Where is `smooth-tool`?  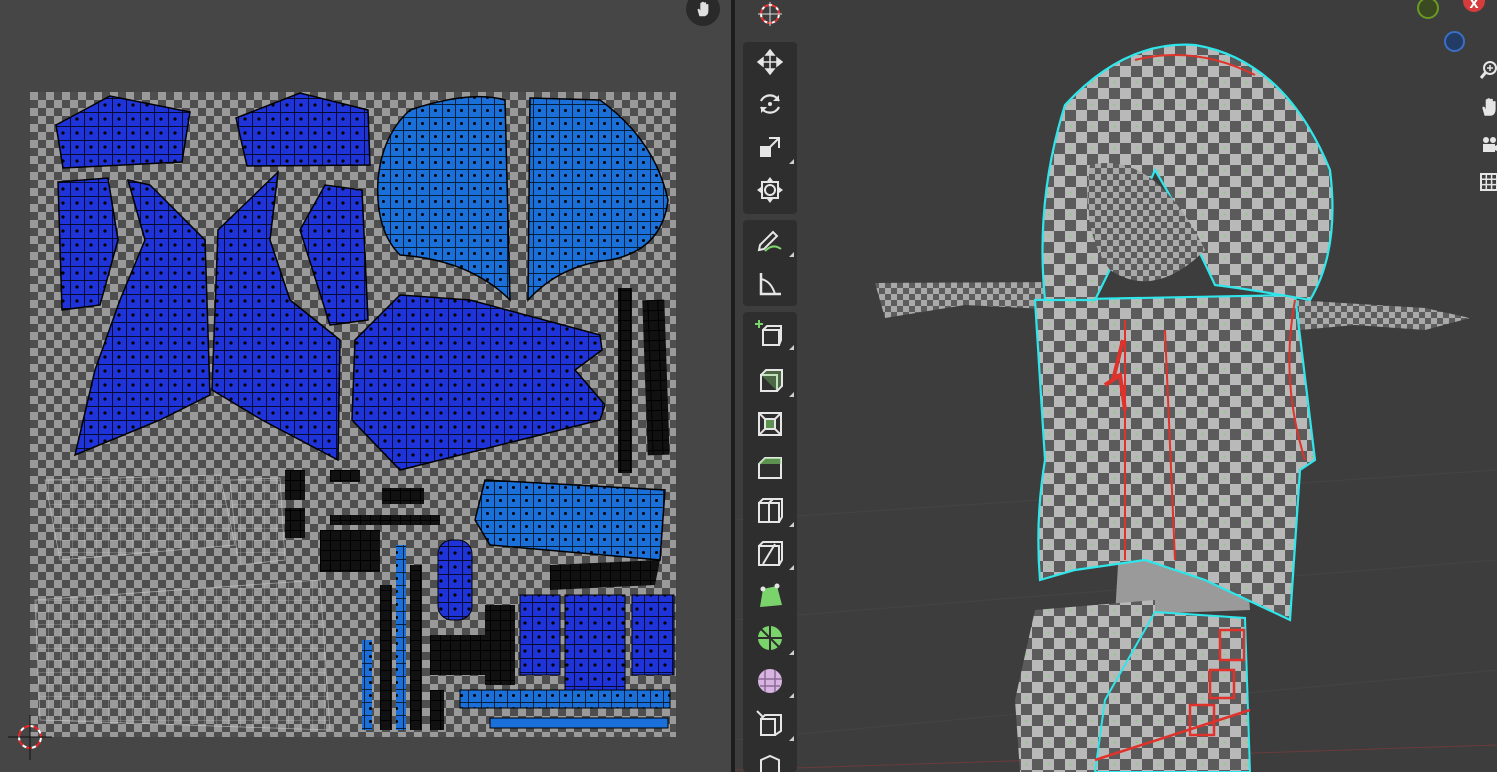 smooth-tool is located at coordinates (770, 681).